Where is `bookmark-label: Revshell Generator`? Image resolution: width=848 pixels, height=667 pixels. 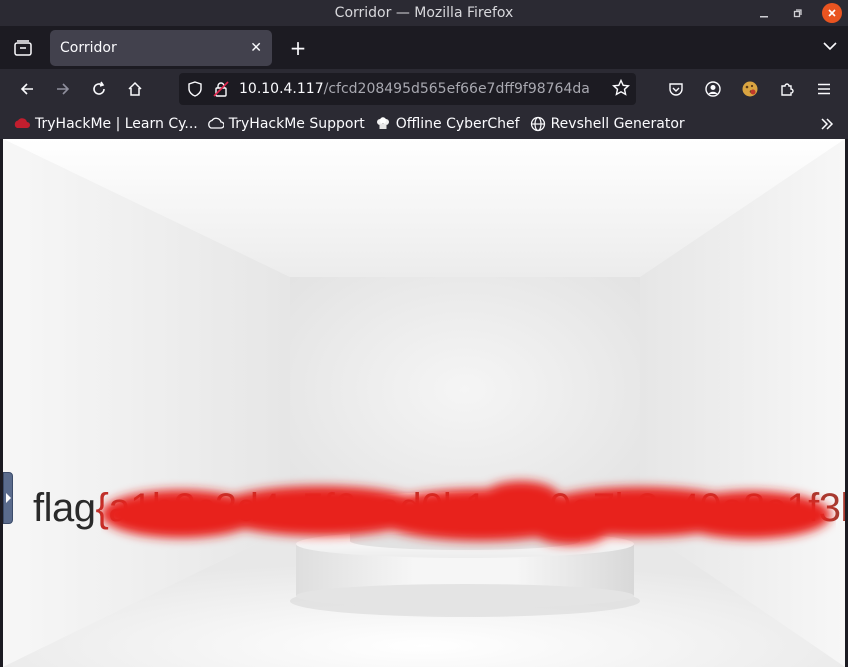 bookmark-label: Revshell Generator is located at coordinates (617, 124).